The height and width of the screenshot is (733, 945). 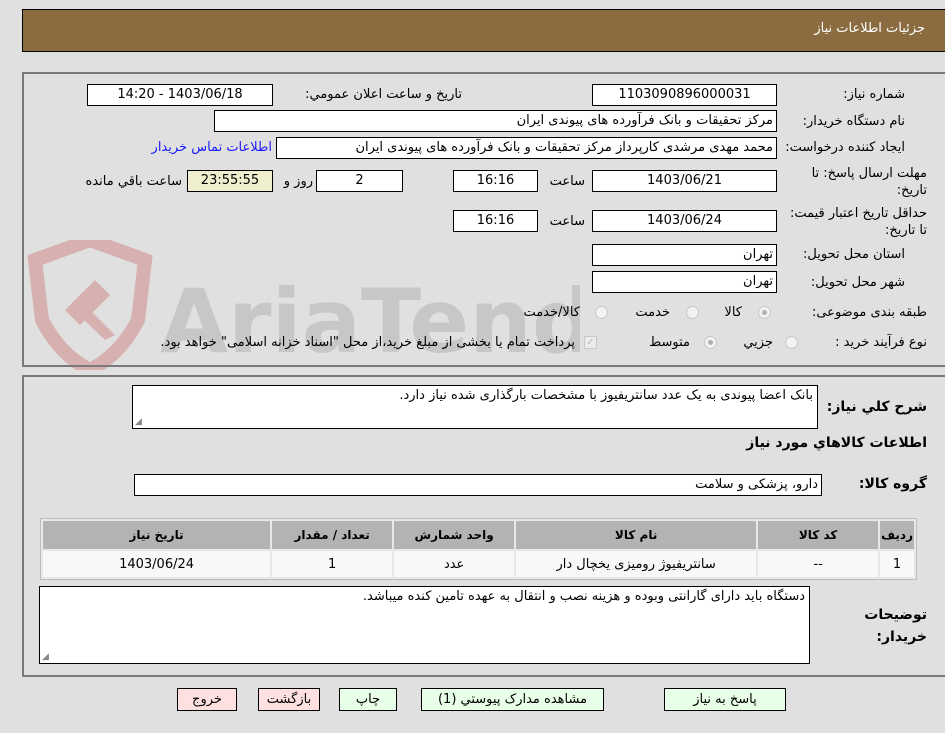 I want to click on price-validity-date: 1403/06/24, so click(x=684, y=221).